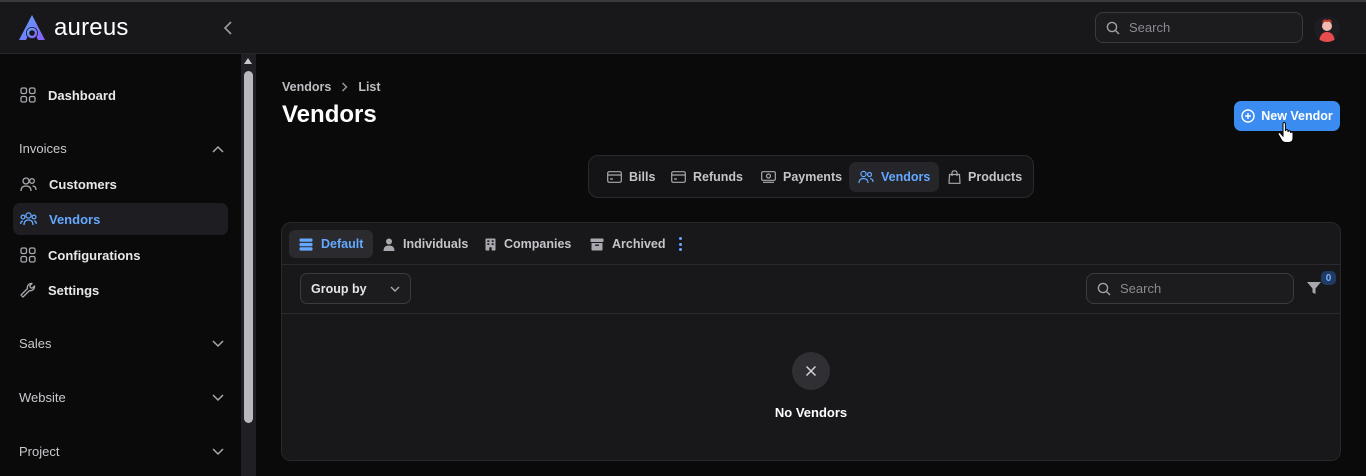 This screenshot has width=1366, height=476. What do you see at coordinates (639, 244) in the screenshot?
I see `view-tab-label: Archived` at bounding box center [639, 244].